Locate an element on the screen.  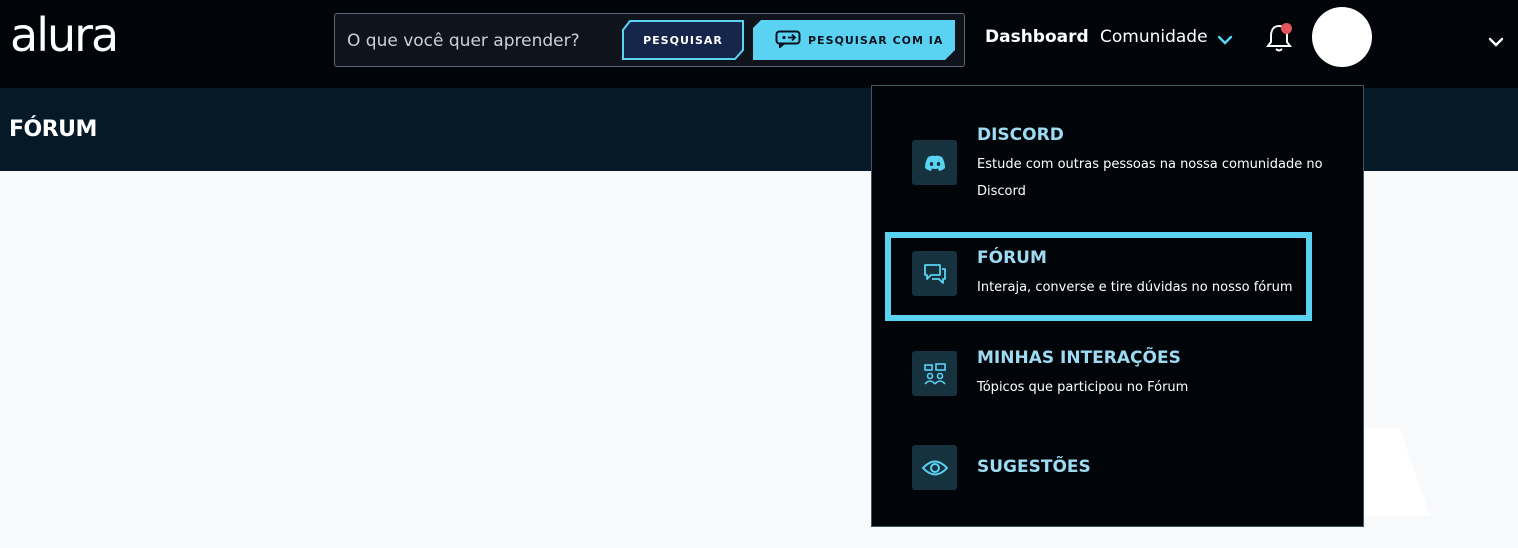
ai-search-button-label: PESQUISAR COM IA is located at coordinates (876, 40).